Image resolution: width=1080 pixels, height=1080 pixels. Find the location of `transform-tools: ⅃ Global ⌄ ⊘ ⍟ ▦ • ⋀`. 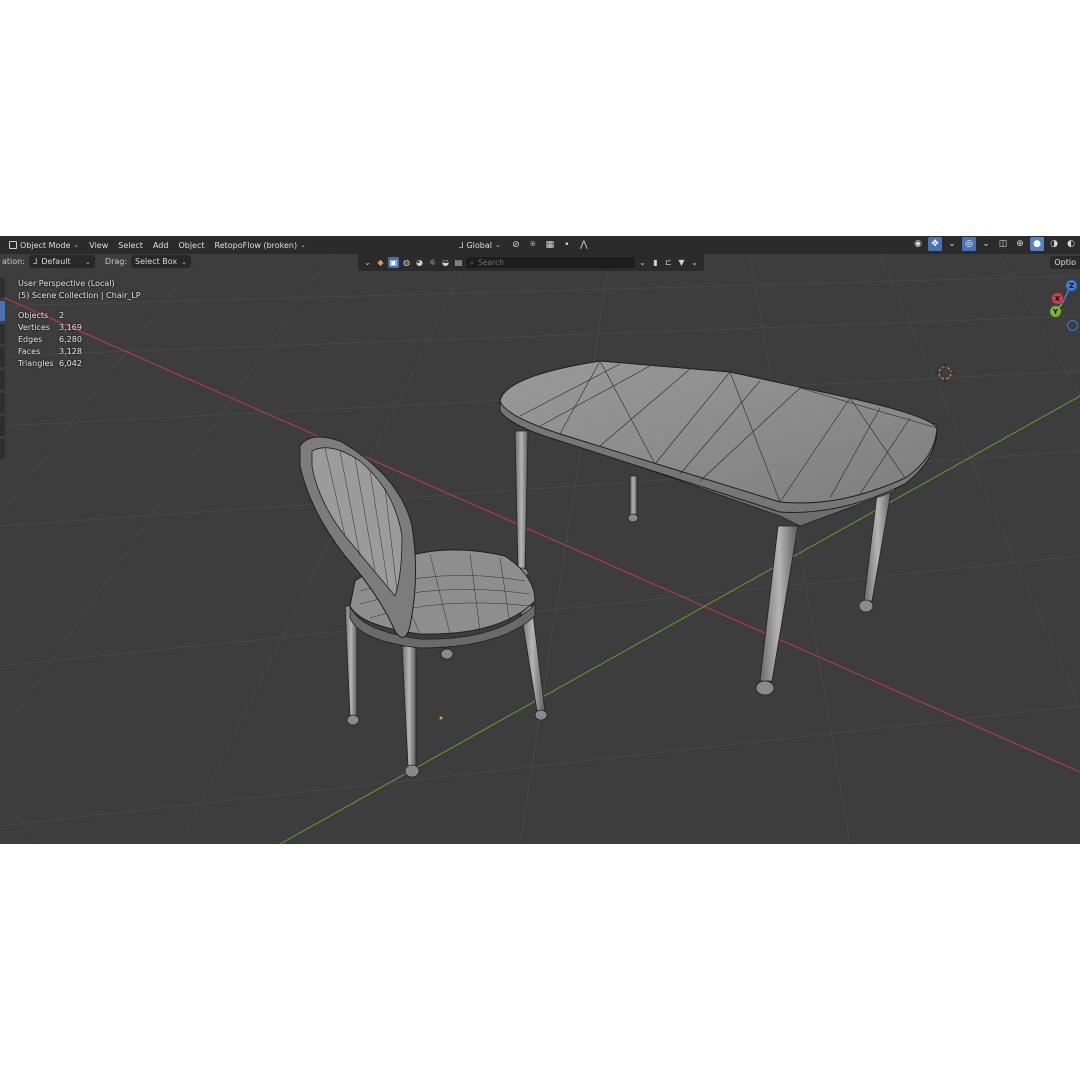

transform-tools: ⅃ Global ⌄ ⊘ ⍟ ▦ • ⋀ is located at coordinates (522, 245).